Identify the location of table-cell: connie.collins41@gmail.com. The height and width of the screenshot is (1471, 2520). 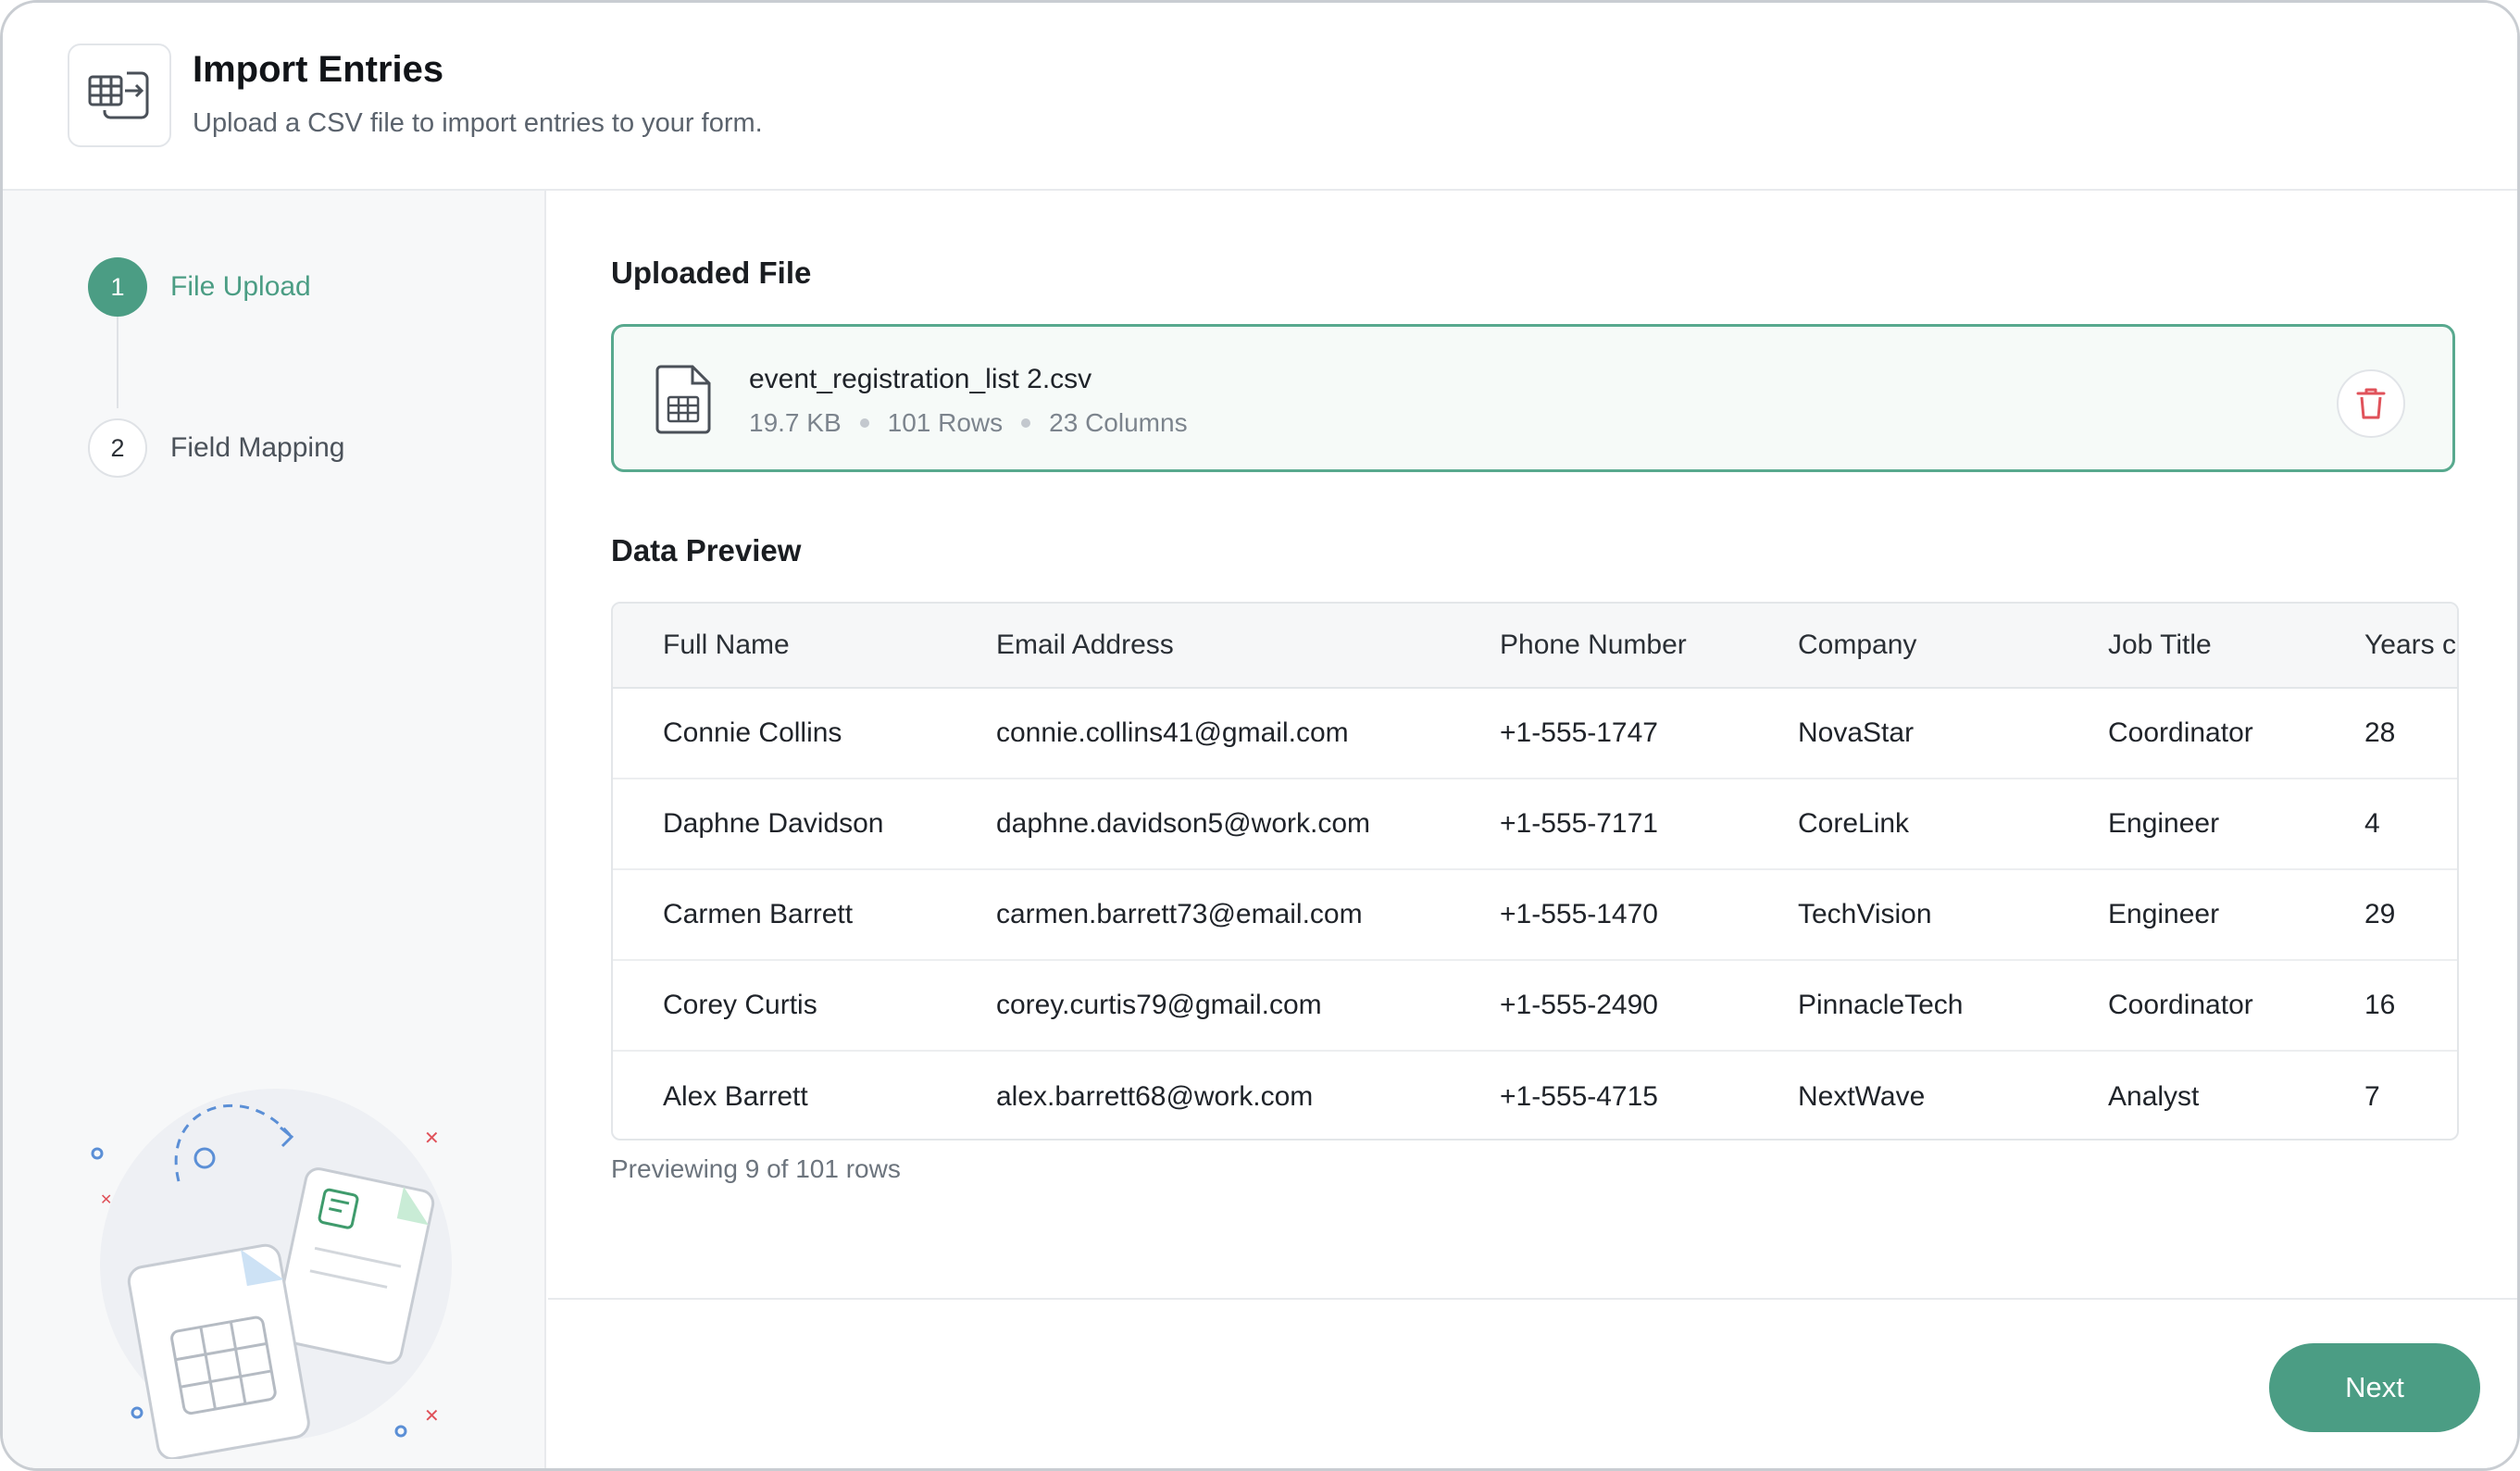
(1172, 733).